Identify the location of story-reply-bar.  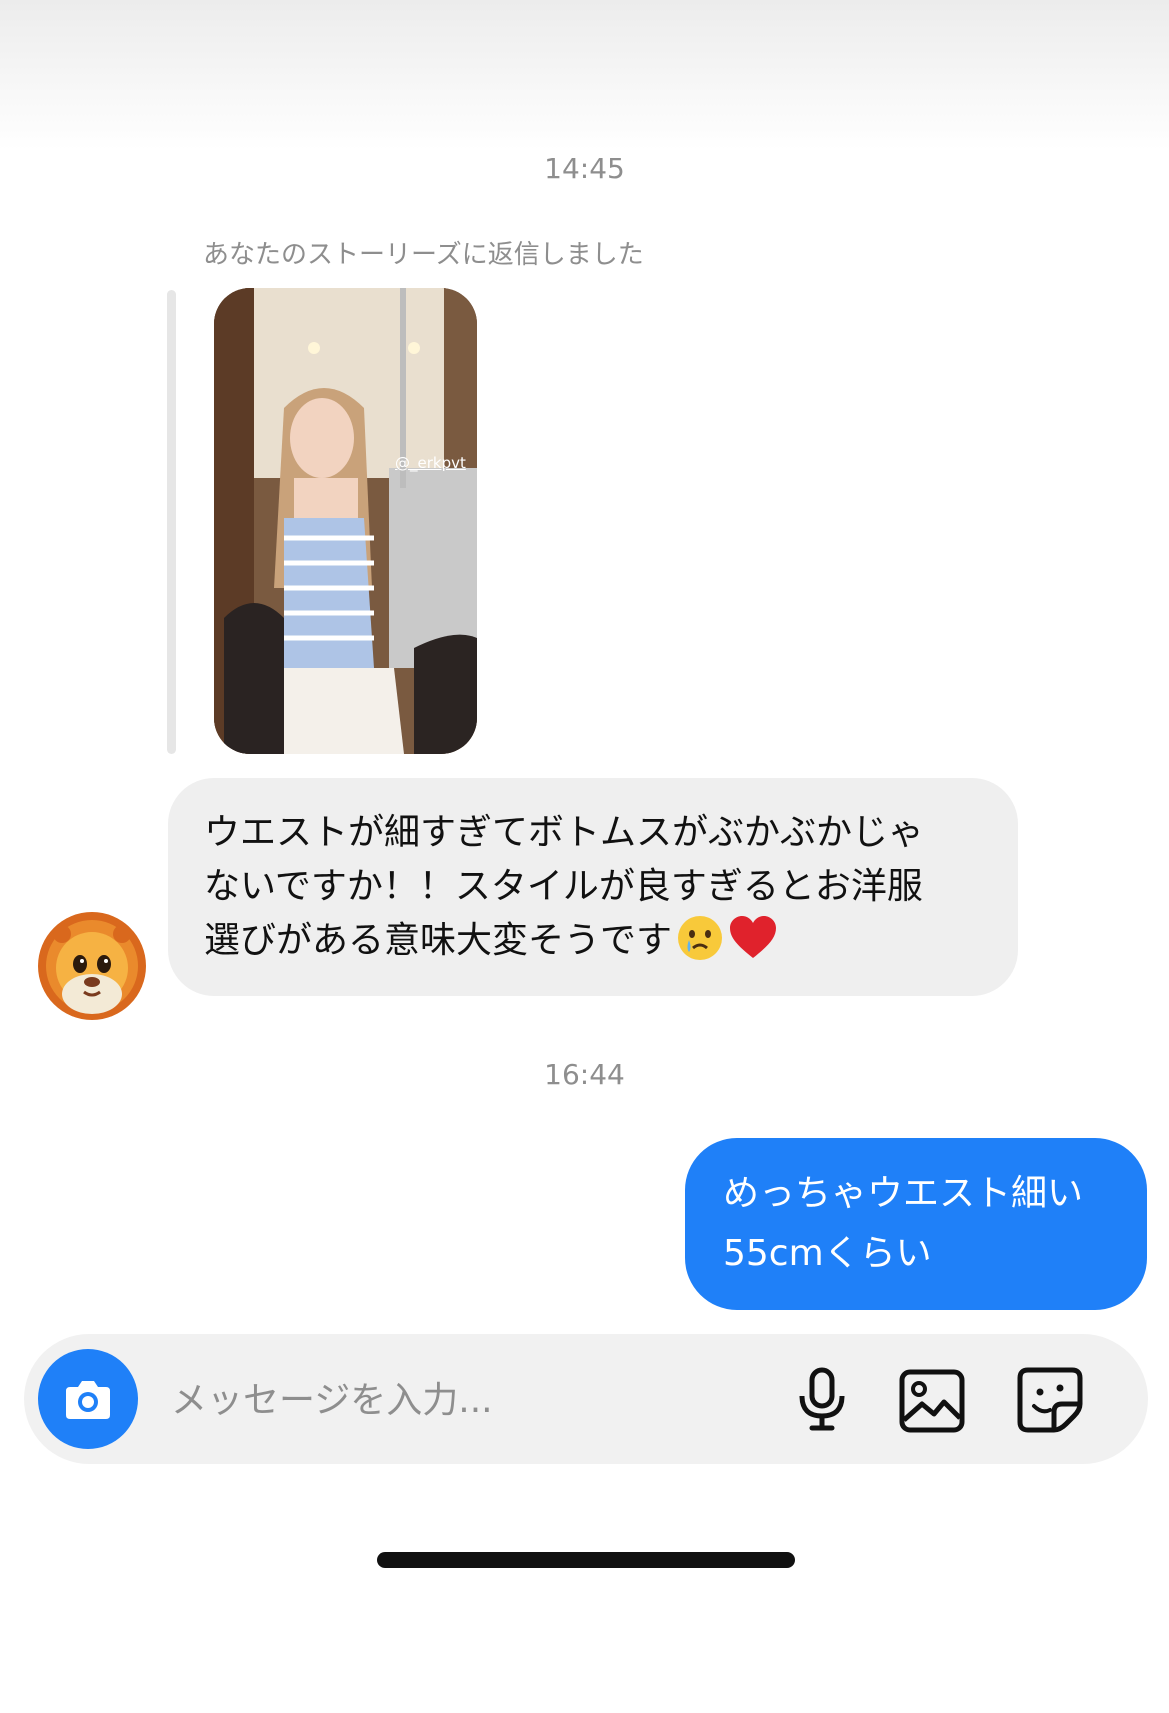
(171, 522).